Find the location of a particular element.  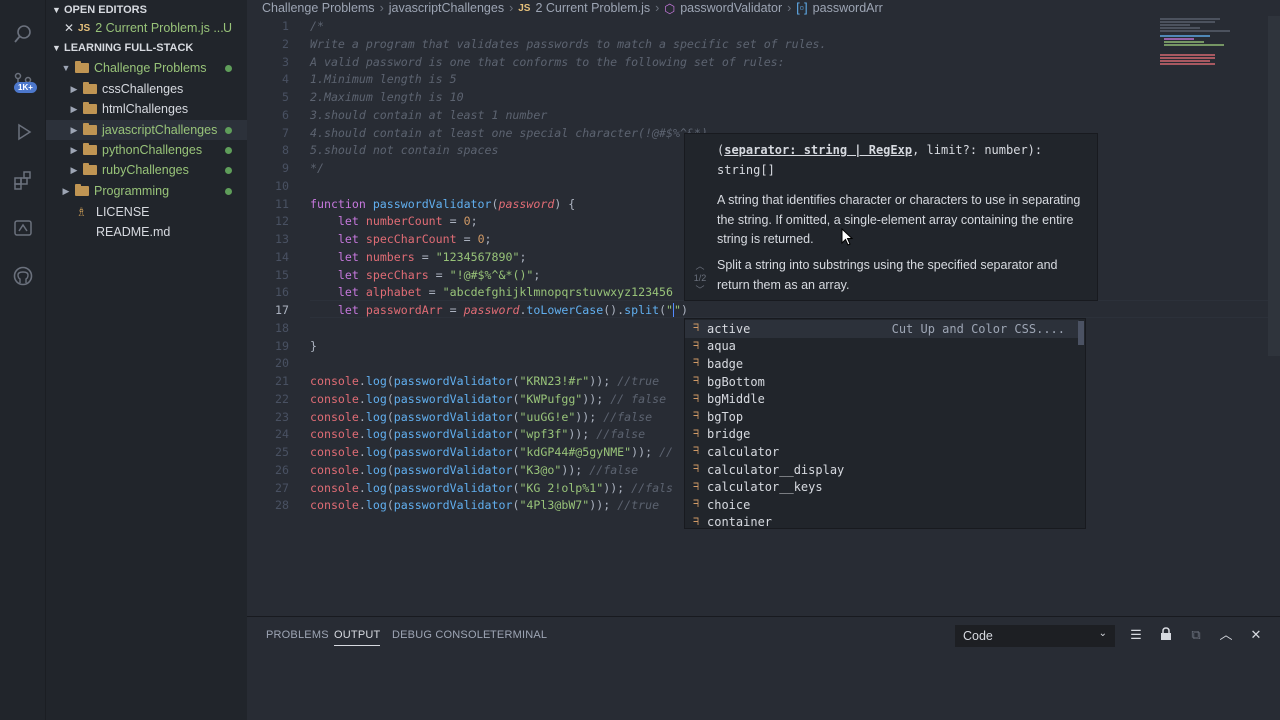

tree-item-css-challenges: ▶ cssChallenges is located at coordinates (146, 89).